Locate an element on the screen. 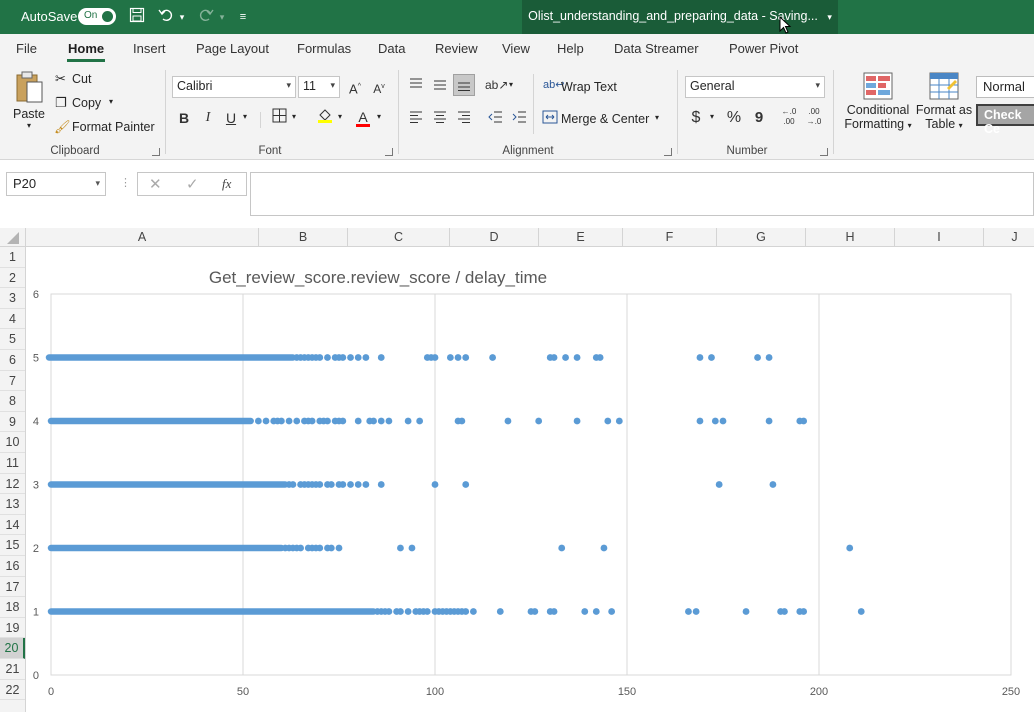  tab-file: File is located at coordinates (26, 48).